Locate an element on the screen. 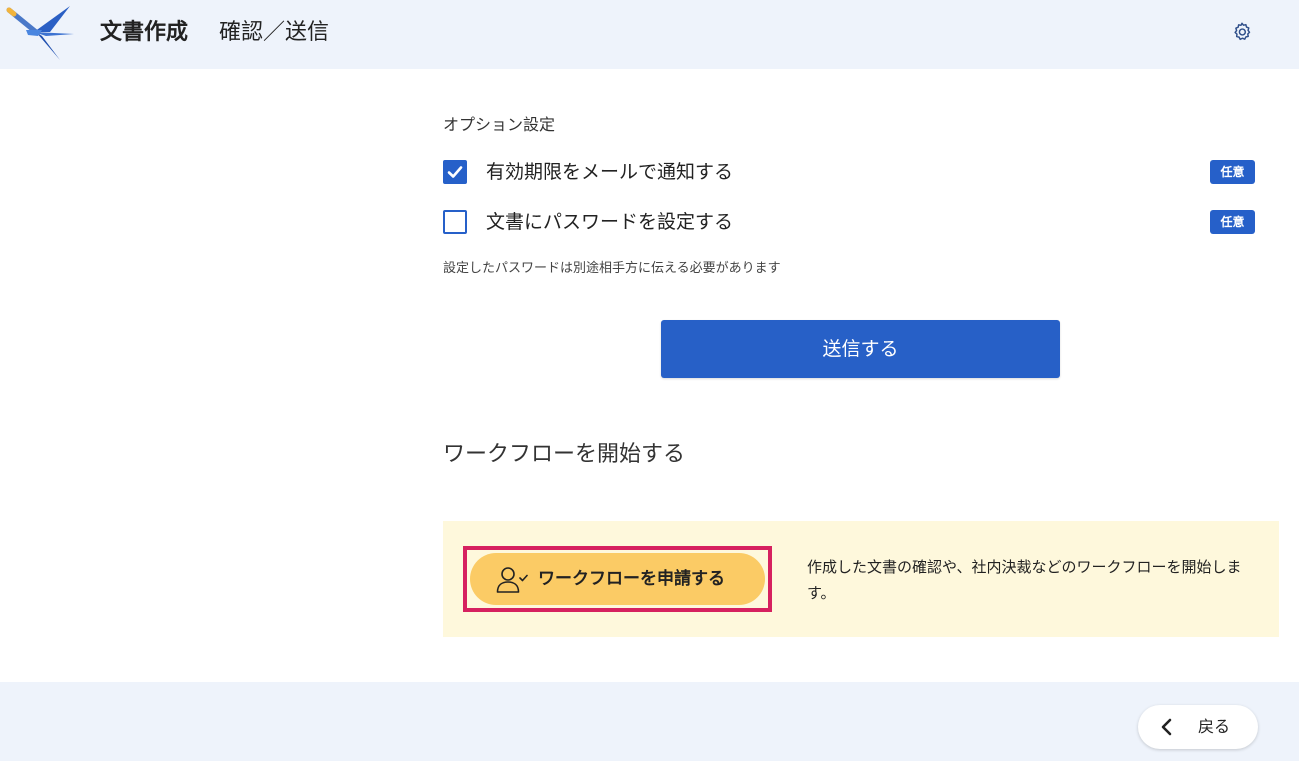 The width and height of the screenshot is (1299, 761). settings-button is located at coordinates (1242, 32).